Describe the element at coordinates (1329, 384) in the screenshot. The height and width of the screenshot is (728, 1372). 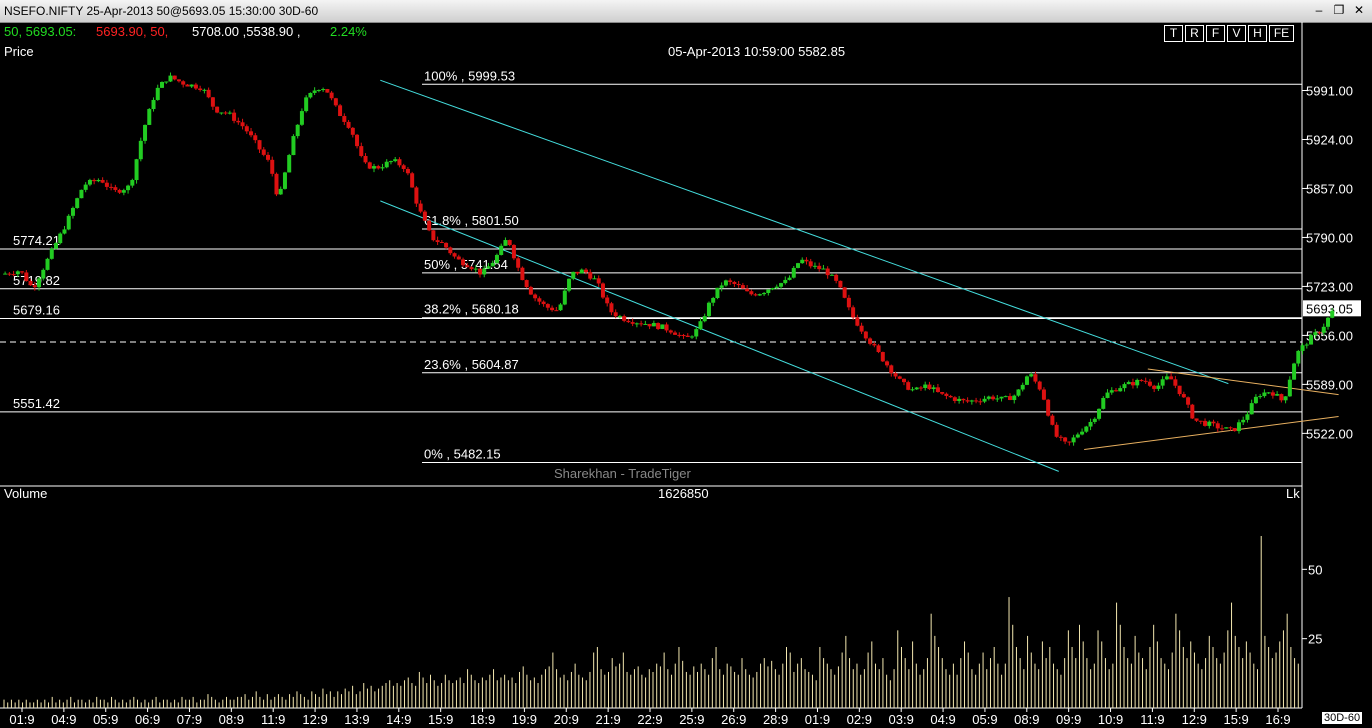
I see `y-tick-label: 5589.00` at that location.